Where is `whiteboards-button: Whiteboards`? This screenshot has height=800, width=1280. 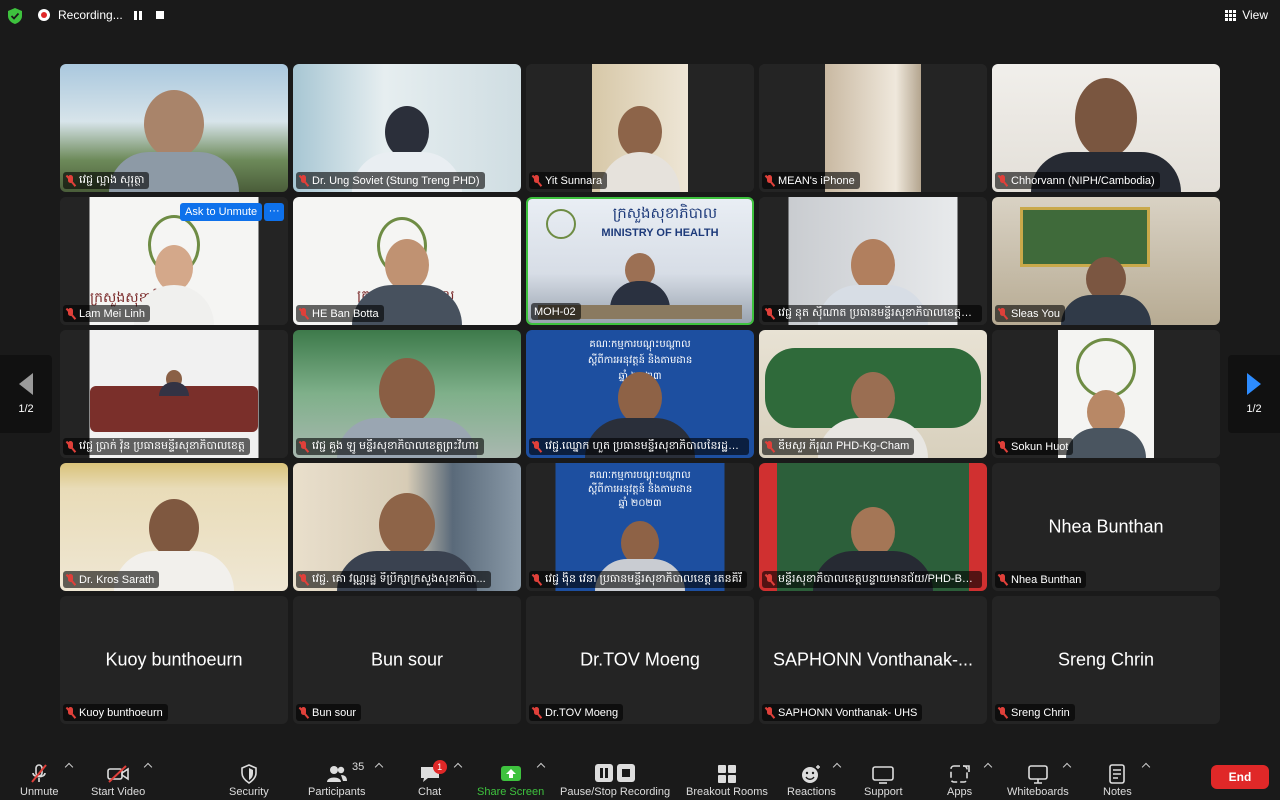
whiteboards-button: Whiteboards is located at coordinates (1038, 778).